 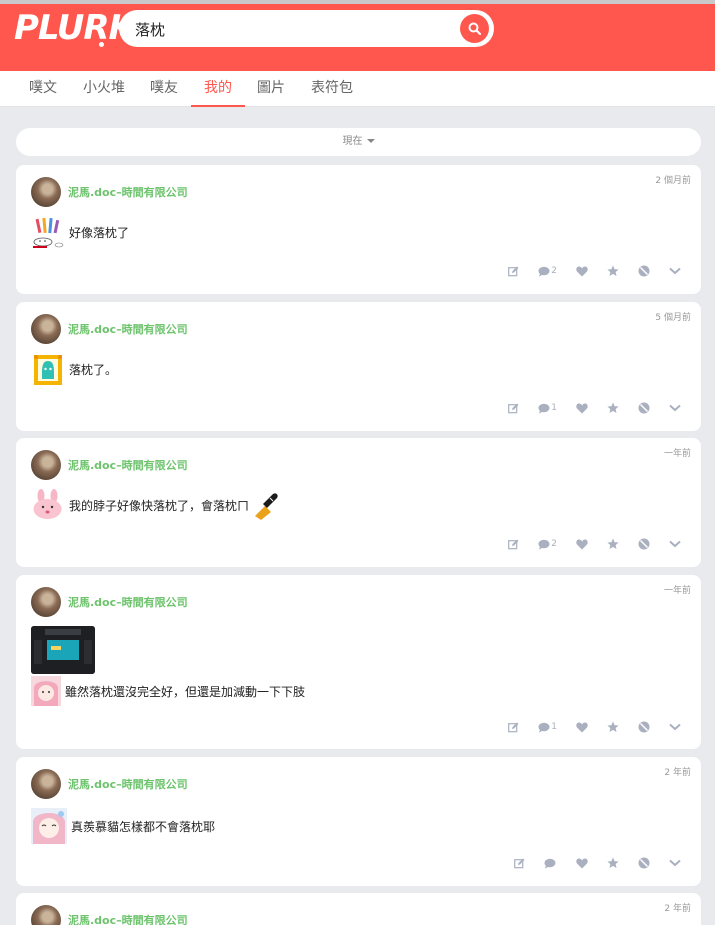 What do you see at coordinates (47, 504) in the screenshot?
I see `pink-bunny-emoticon` at bounding box center [47, 504].